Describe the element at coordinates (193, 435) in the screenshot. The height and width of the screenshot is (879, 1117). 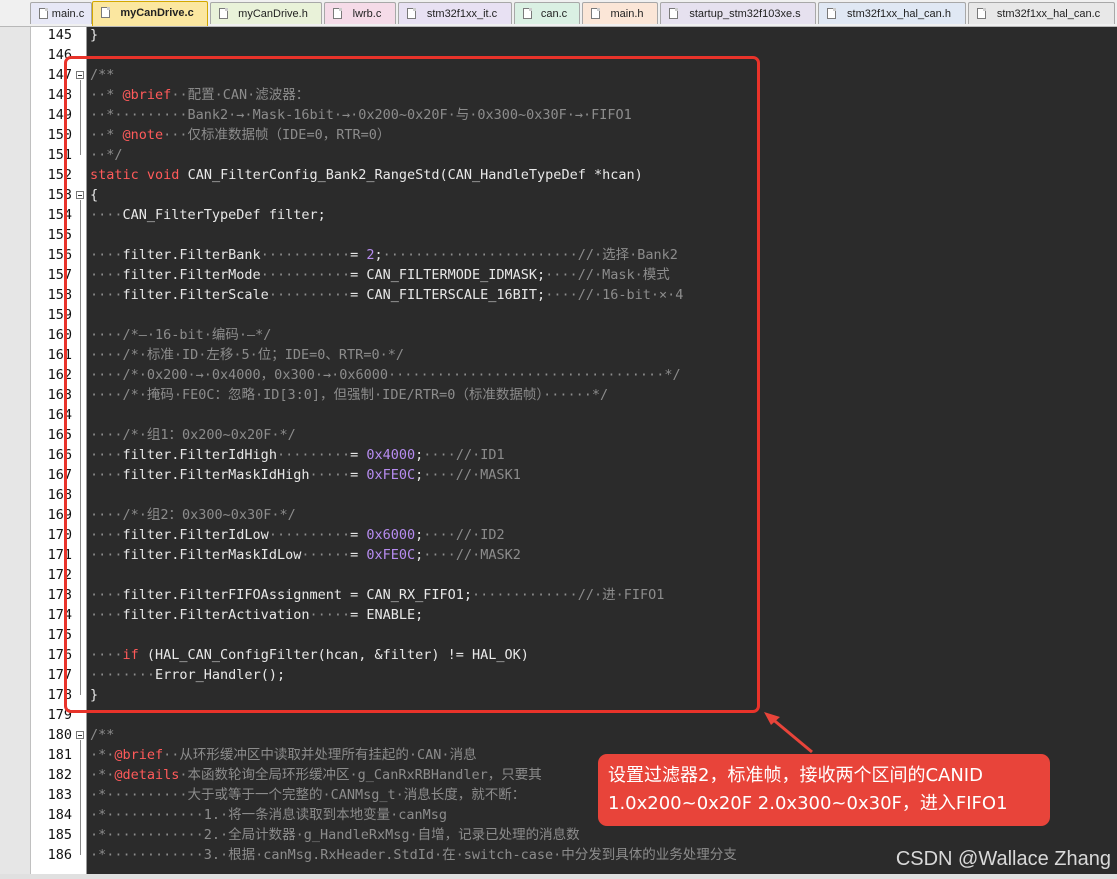
I see `code-line: ····/*·组1：0x200~0x20F·*/` at that location.